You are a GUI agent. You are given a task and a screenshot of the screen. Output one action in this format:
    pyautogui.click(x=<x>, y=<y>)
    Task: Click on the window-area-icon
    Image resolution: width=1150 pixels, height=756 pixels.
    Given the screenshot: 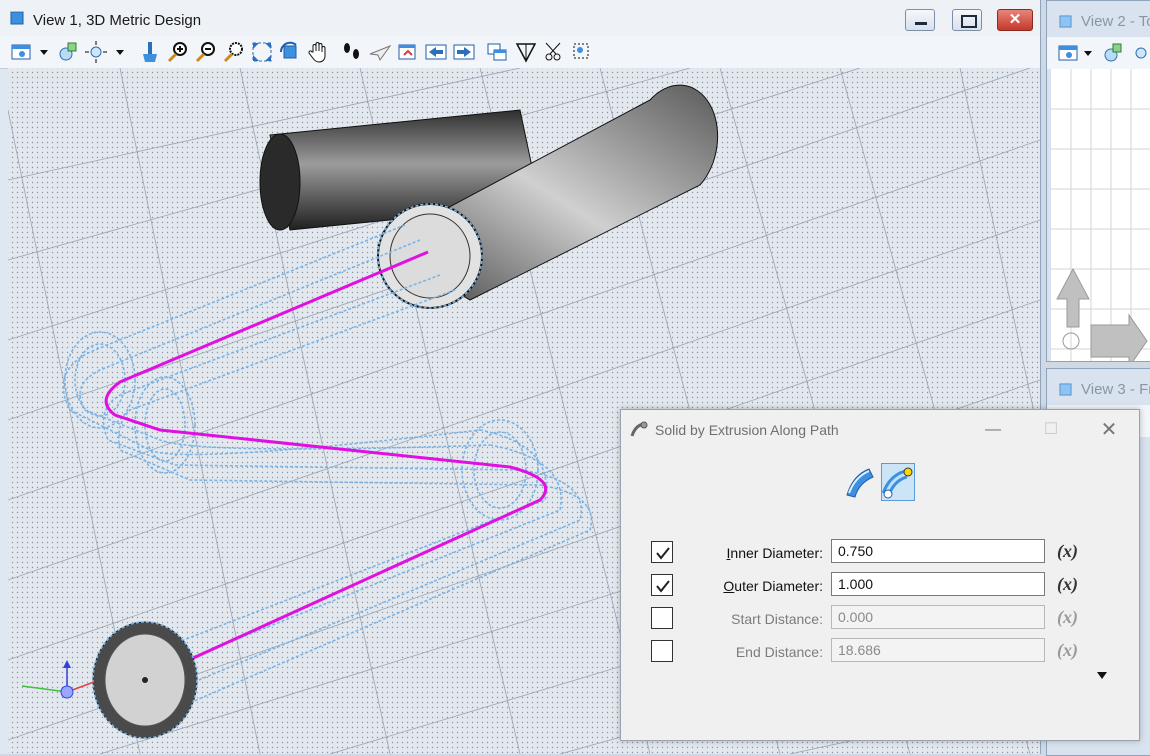 What is the action you would take?
    pyautogui.click(x=234, y=52)
    